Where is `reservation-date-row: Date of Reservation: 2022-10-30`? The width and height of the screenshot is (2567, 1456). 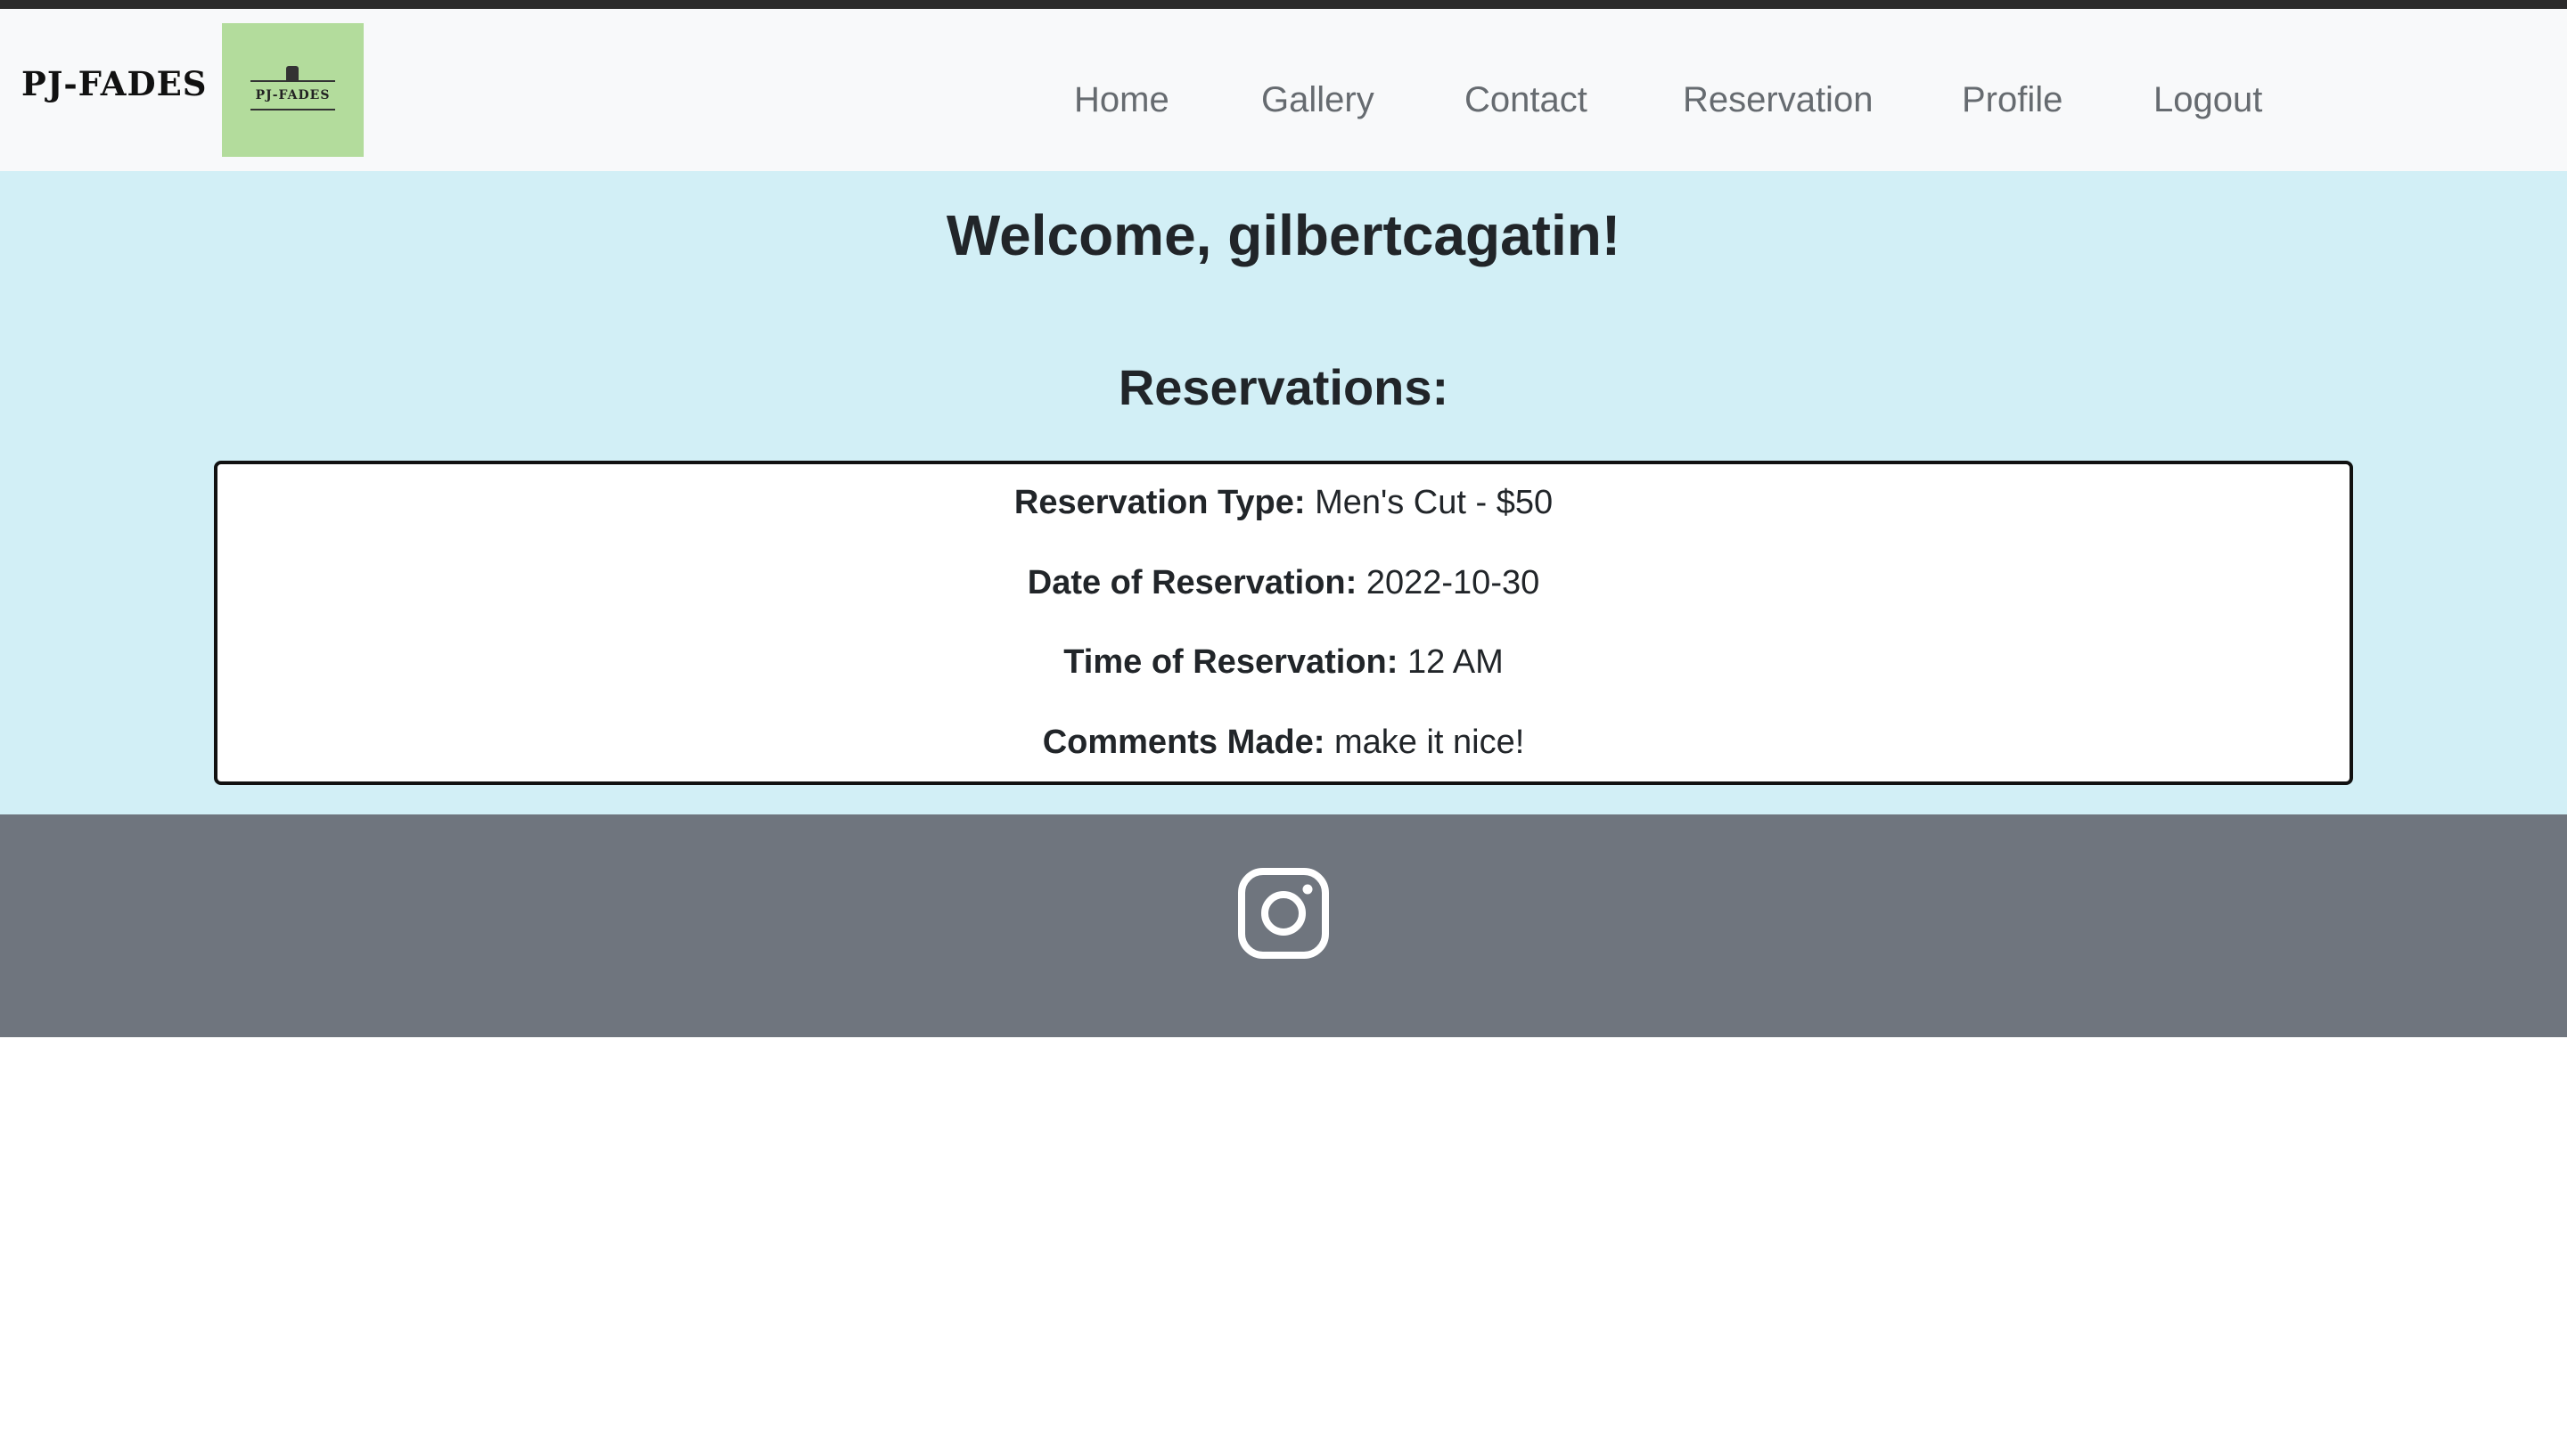 reservation-date-row: Date of Reservation: 2022-10-30 is located at coordinates (1283, 582).